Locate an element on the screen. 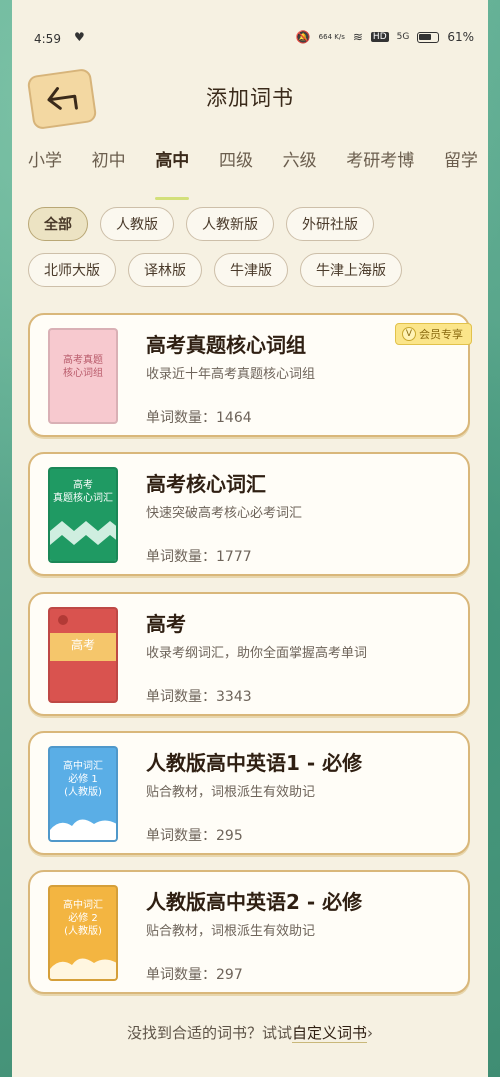 The width and height of the screenshot is (500, 1077). filter-all: 全部 is located at coordinates (58, 224).